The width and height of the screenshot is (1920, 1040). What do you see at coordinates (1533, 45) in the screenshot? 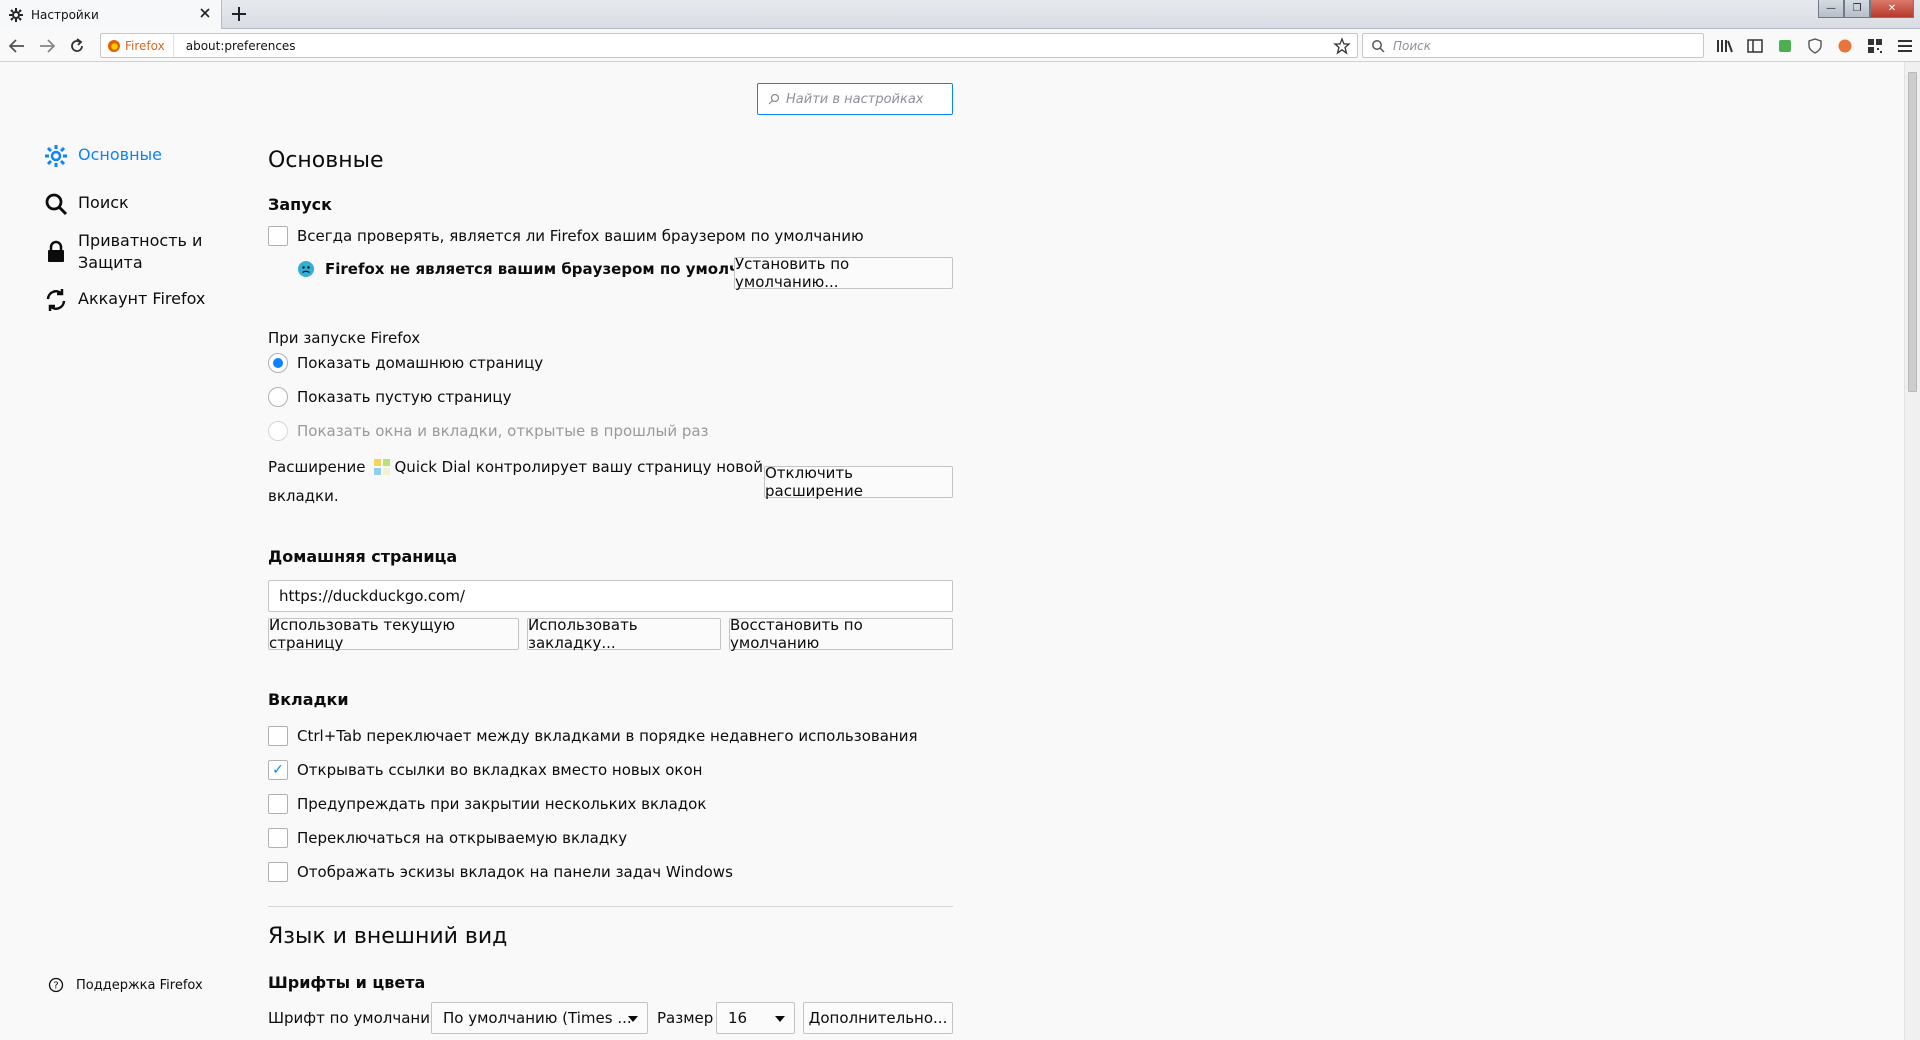
I see `web-search-bar: Поиск` at bounding box center [1533, 45].